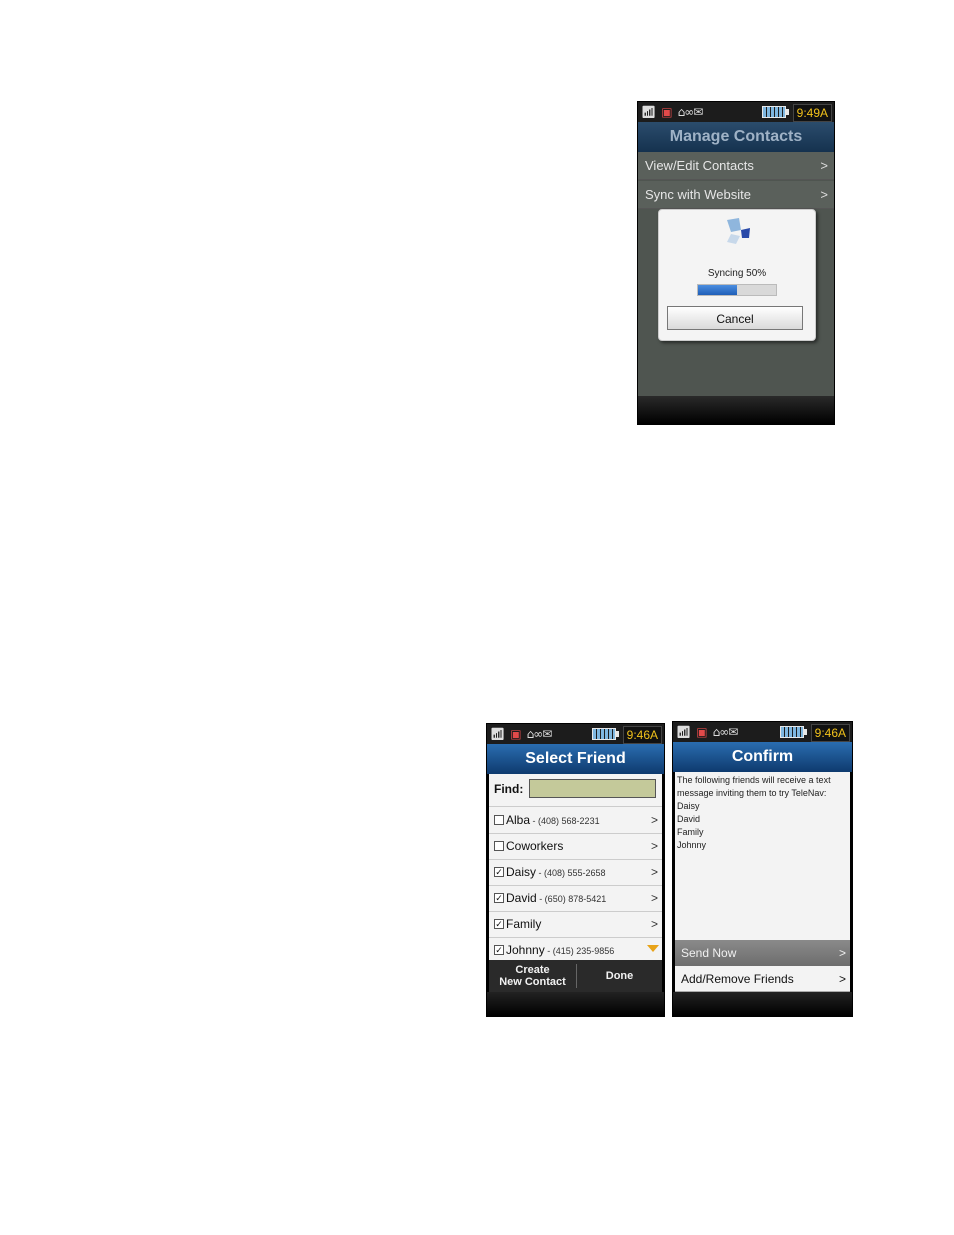  Describe the element at coordinates (521, 898) in the screenshot. I see `friend-name: David` at that location.